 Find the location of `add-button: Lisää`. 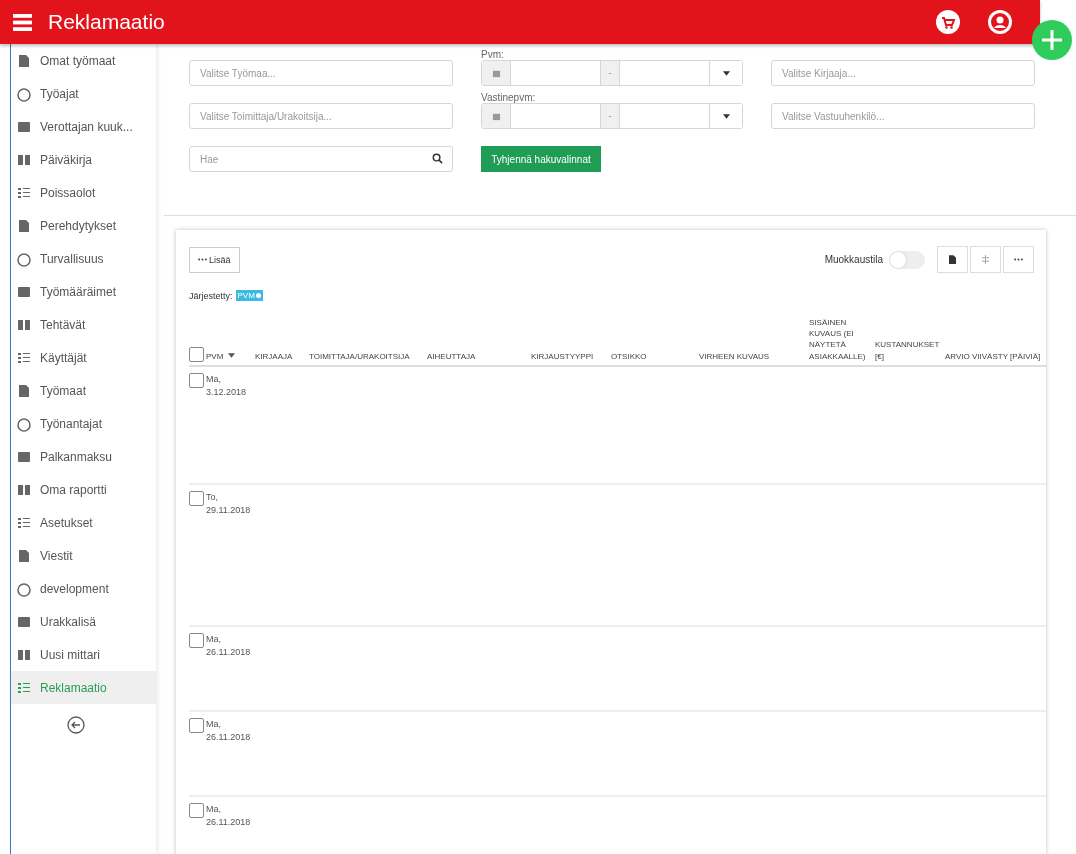

add-button: Lisää is located at coordinates (214, 259).